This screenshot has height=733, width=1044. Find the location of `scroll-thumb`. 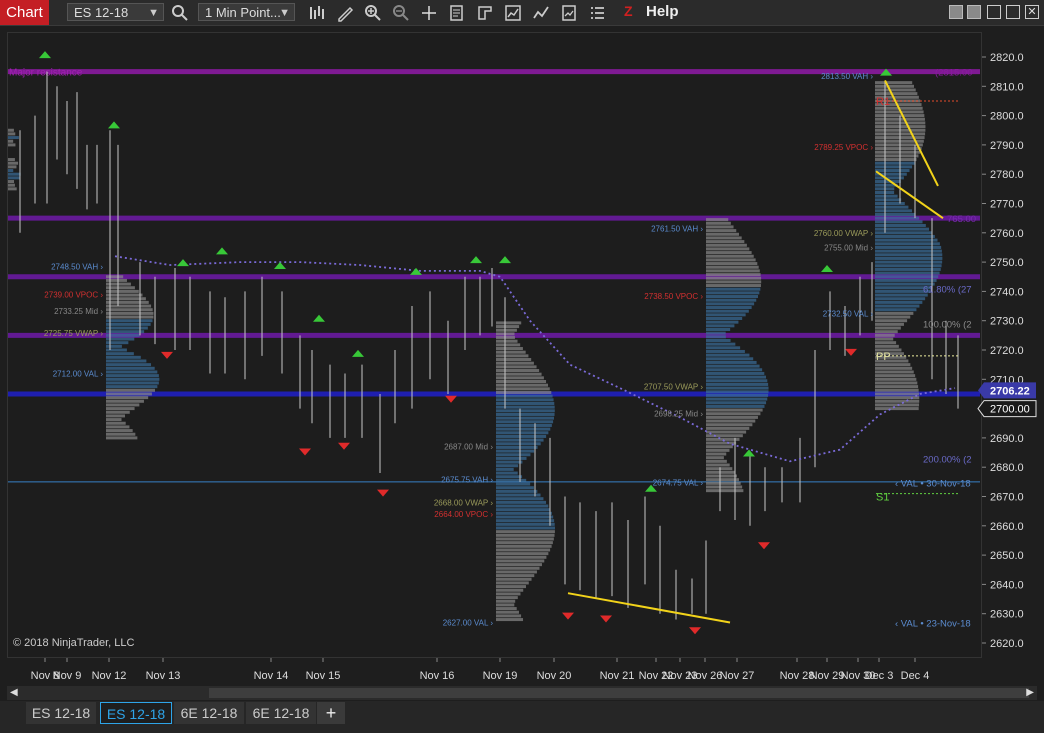

scroll-thumb is located at coordinates (619, 693).